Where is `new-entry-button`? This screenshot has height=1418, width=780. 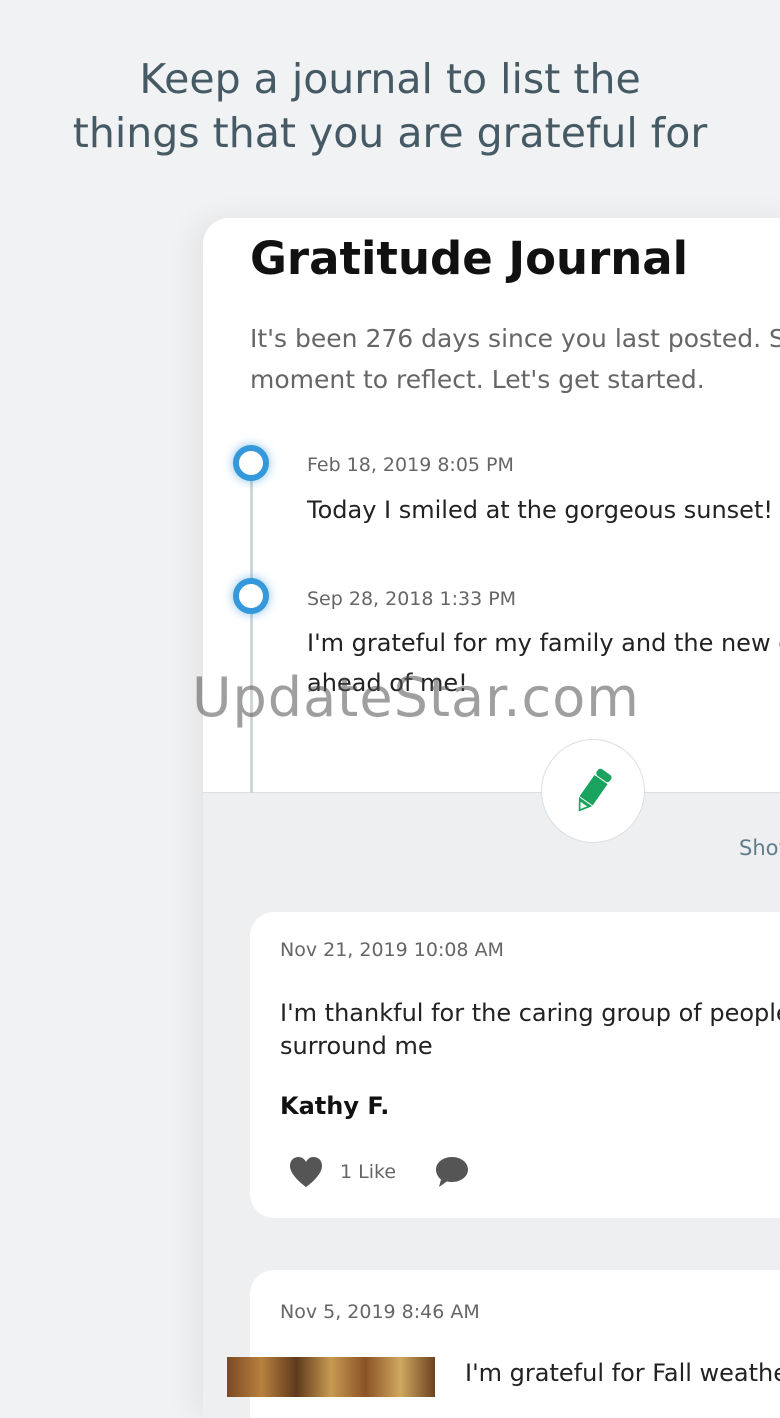
new-entry-button is located at coordinates (593, 791).